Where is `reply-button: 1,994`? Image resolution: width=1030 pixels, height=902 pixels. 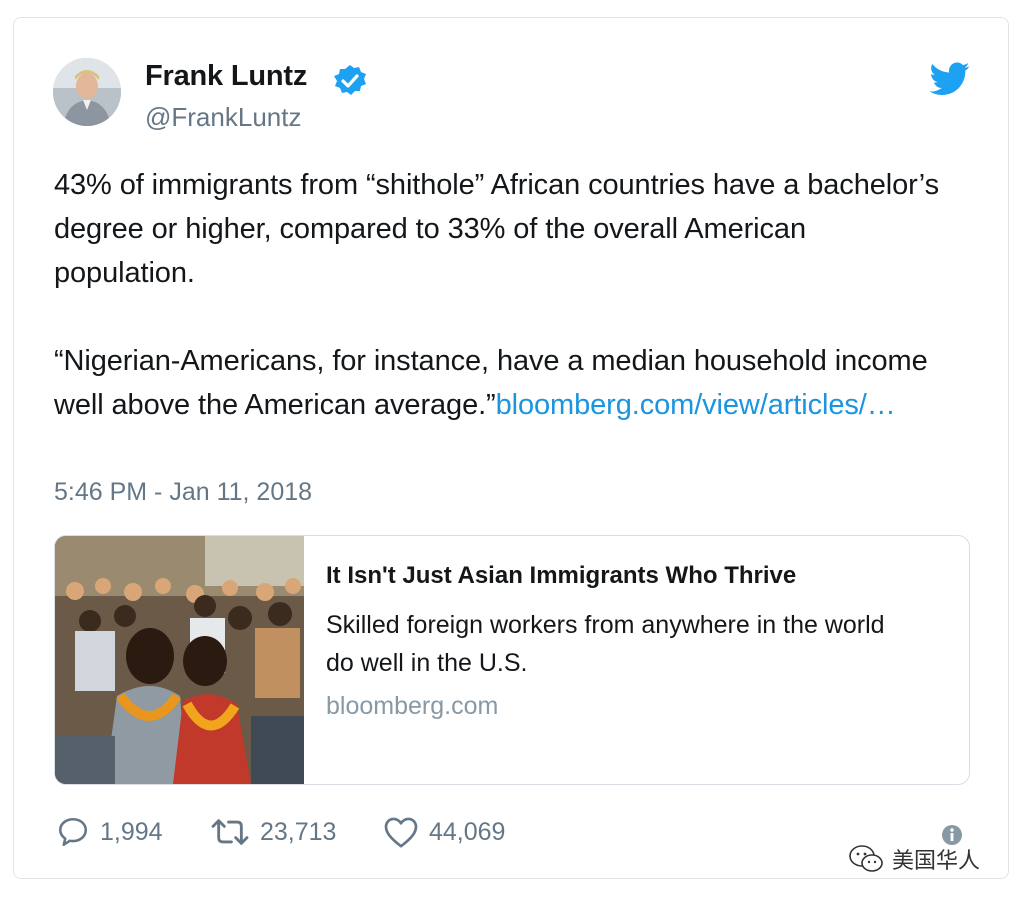
reply-button: 1,994 is located at coordinates (109, 832).